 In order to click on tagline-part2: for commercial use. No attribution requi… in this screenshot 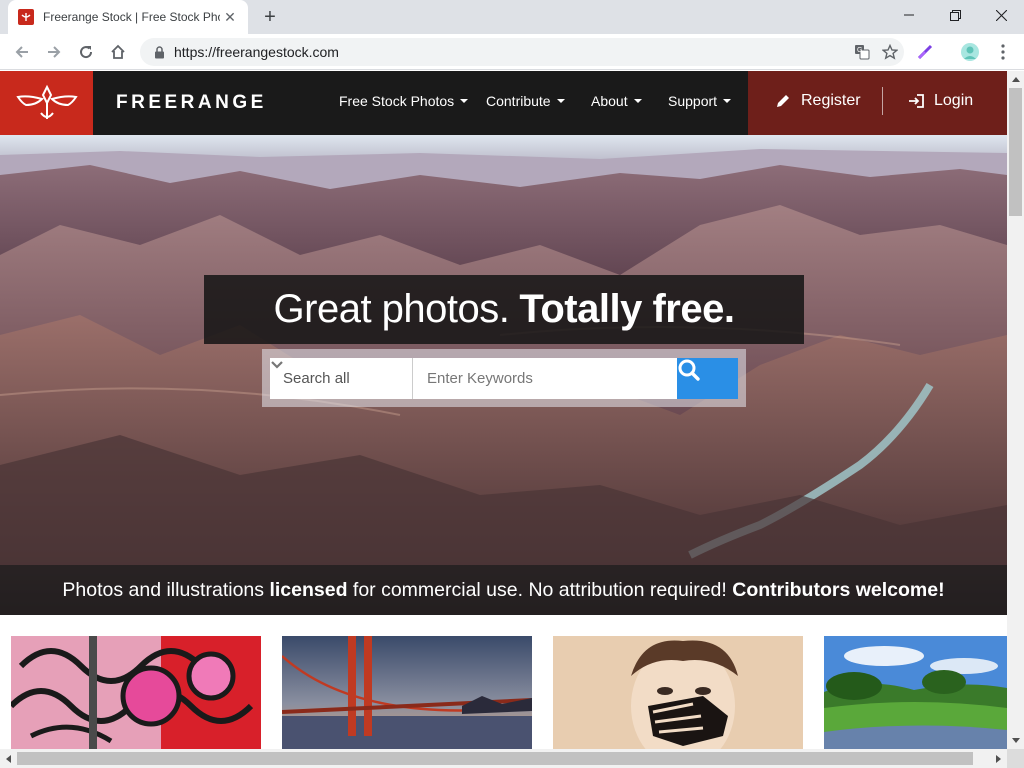, I will do `click(540, 589)`.